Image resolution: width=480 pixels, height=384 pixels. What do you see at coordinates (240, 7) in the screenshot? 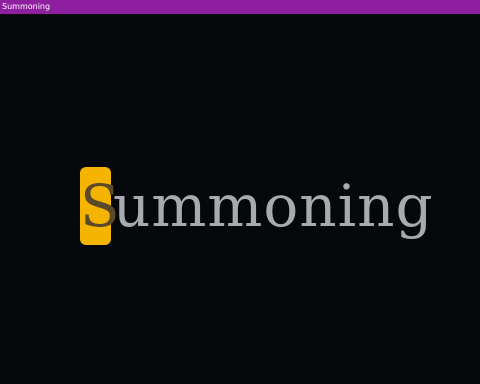
I see `title-bar: Summoning` at bounding box center [240, 7].